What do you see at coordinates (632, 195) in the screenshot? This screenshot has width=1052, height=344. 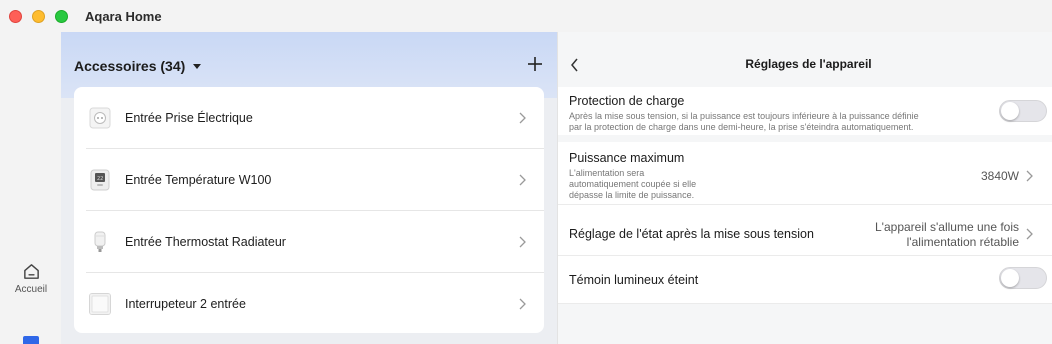 I see `setting-description: dépasse la limite de puissance.` at bounding box center [632, 195].